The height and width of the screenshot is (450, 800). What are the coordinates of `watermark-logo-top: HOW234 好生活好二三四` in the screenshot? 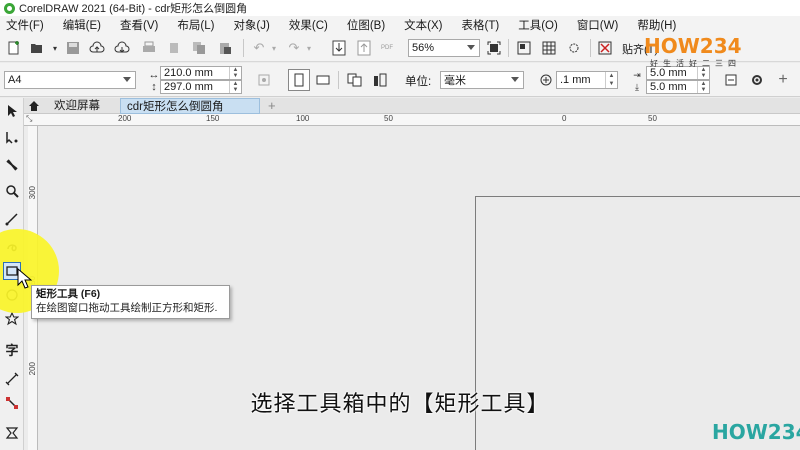 It's located at (693, 51).